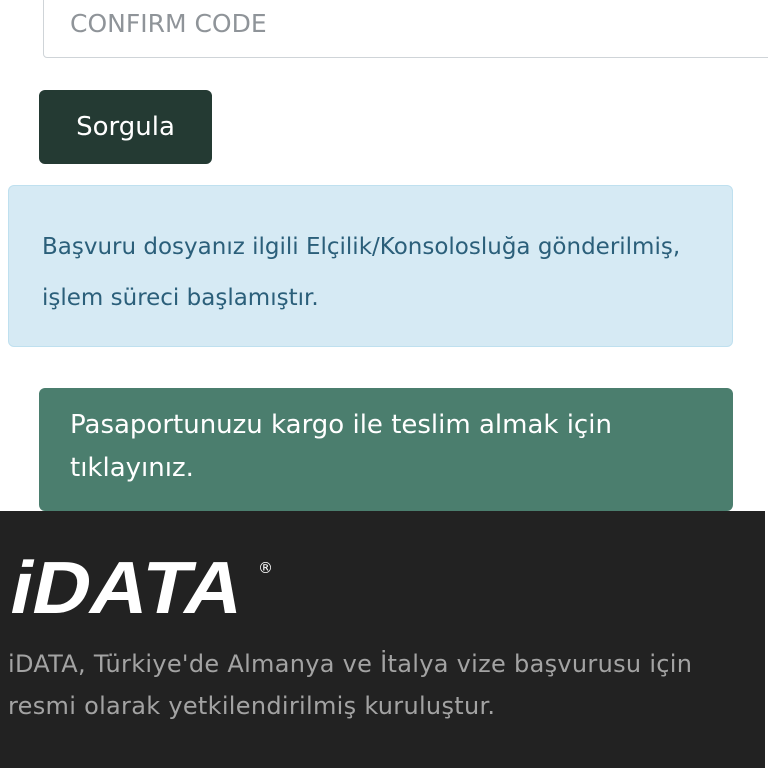 This screenshot has width=768, height=768. What do you see at coordinates (265, 568) in the screenshot?
I see `registered-mark: ®` at bounding box center [265, 568].